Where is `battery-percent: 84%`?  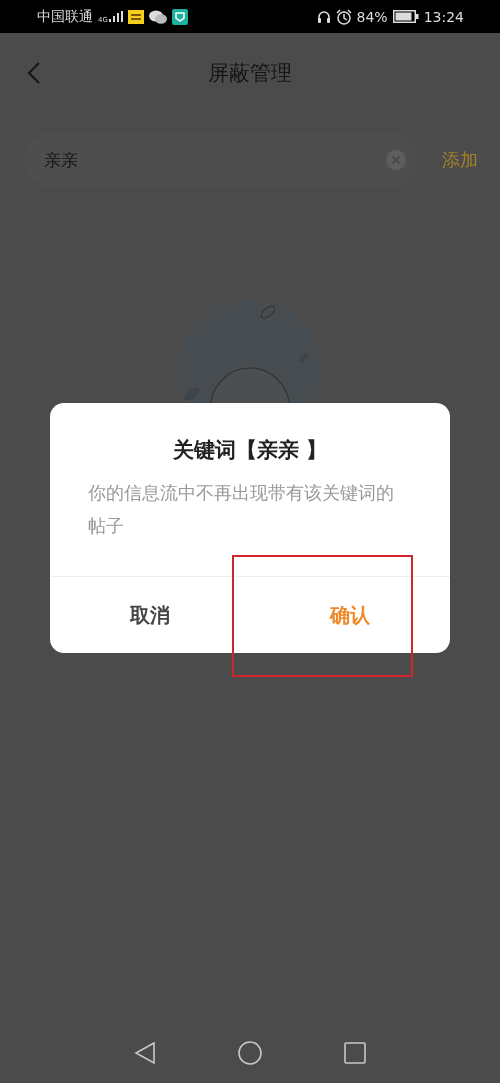 battery-percent: 84% is located at coordinates (372, 16).